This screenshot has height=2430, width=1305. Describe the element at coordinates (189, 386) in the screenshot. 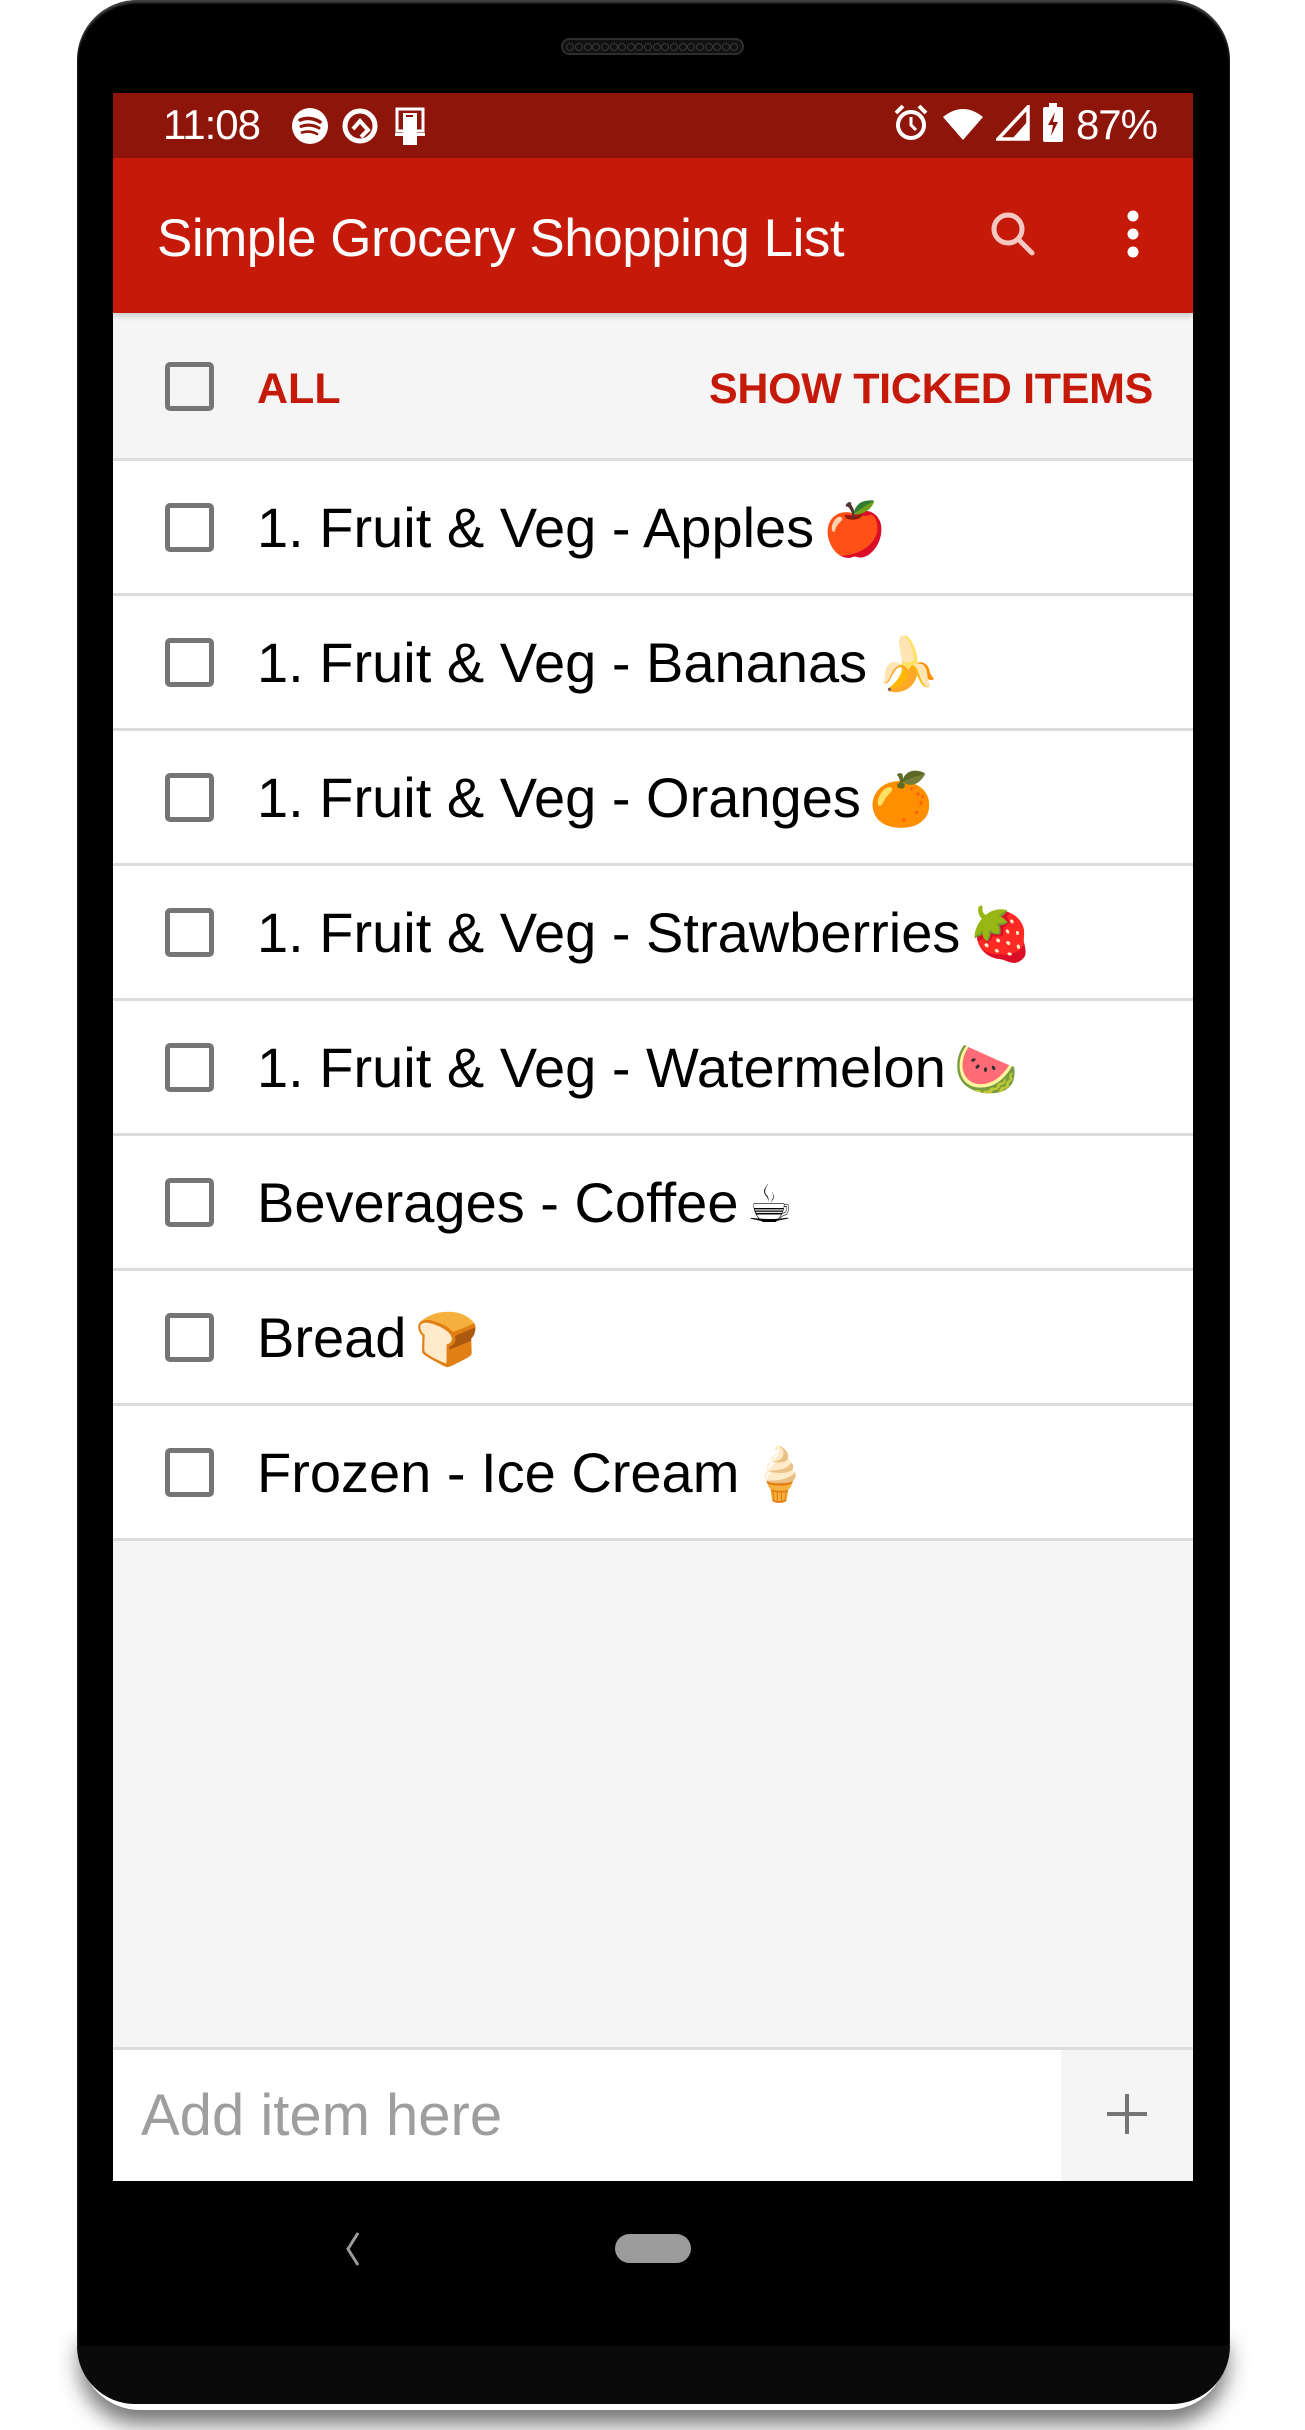

I see `select-all-checkbox` at that location.